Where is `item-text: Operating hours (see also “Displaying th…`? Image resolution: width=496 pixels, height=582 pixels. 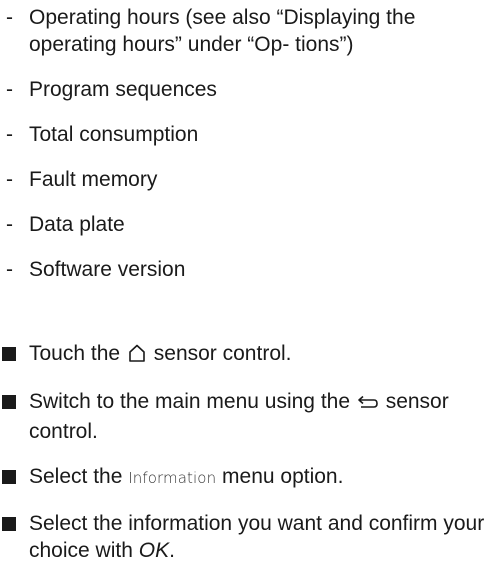
item-text: Operating hours (see also “Displaying th… is located at coordinates (222, 31).